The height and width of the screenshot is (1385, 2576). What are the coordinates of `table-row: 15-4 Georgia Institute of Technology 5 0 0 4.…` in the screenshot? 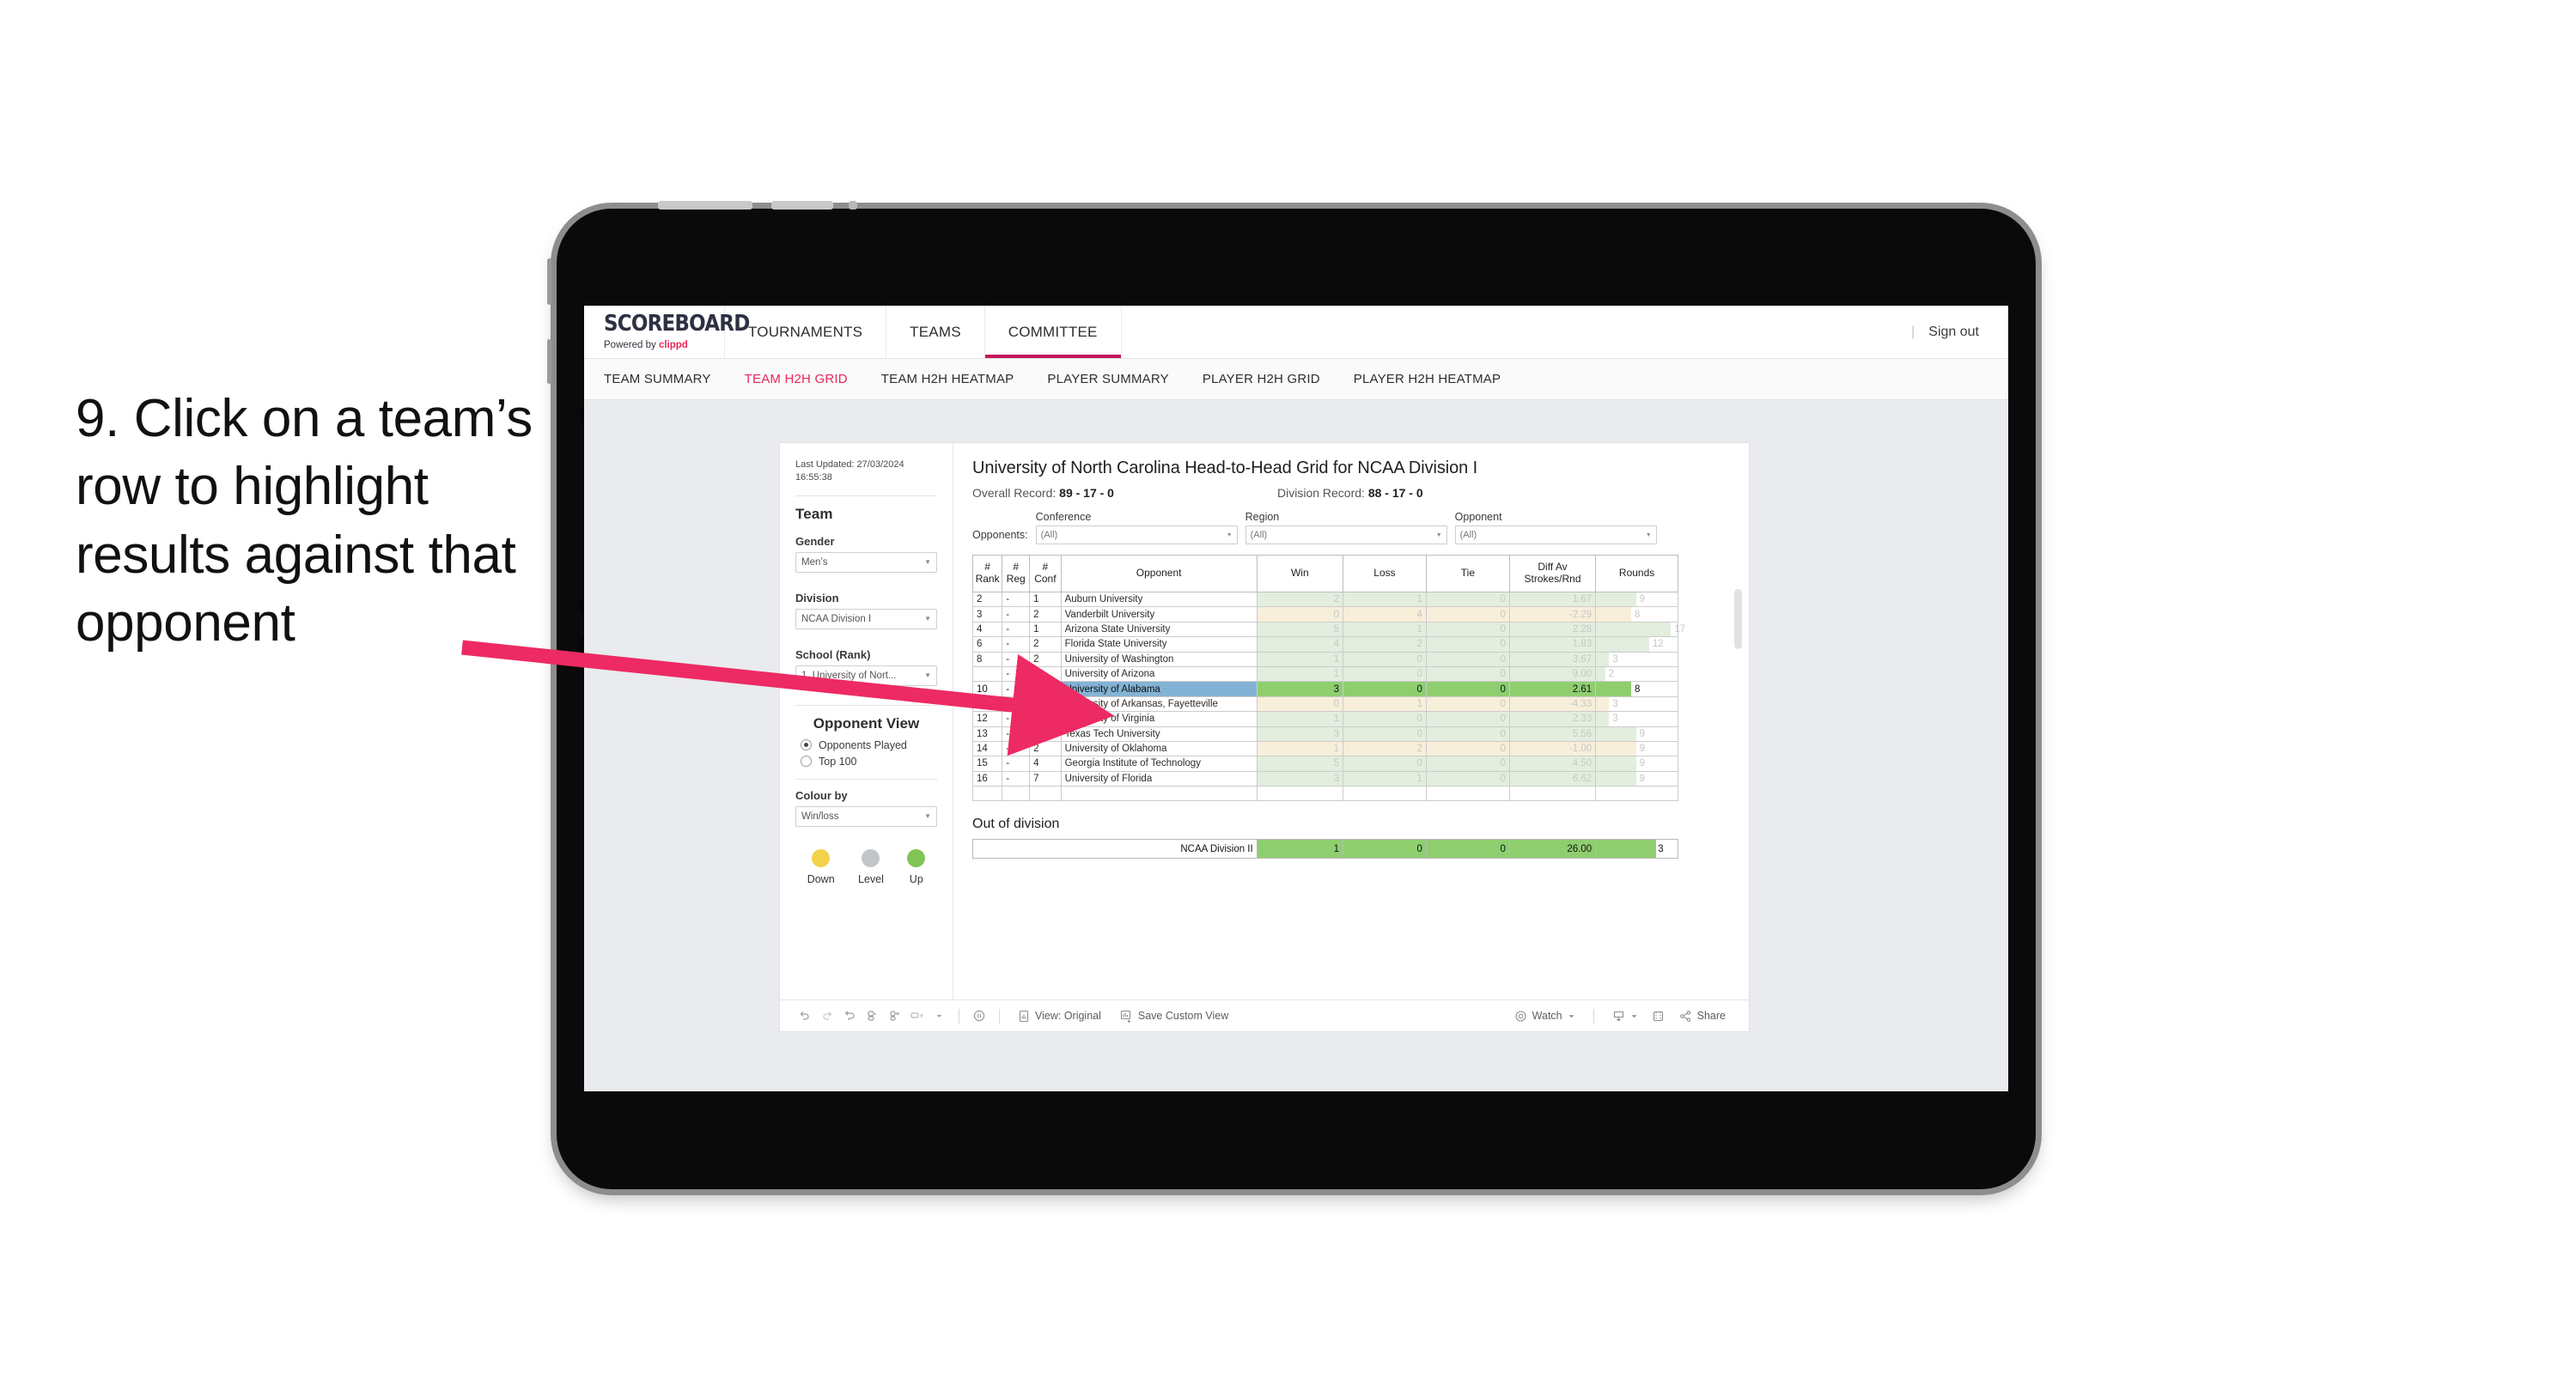 It's located at (1324, 764).